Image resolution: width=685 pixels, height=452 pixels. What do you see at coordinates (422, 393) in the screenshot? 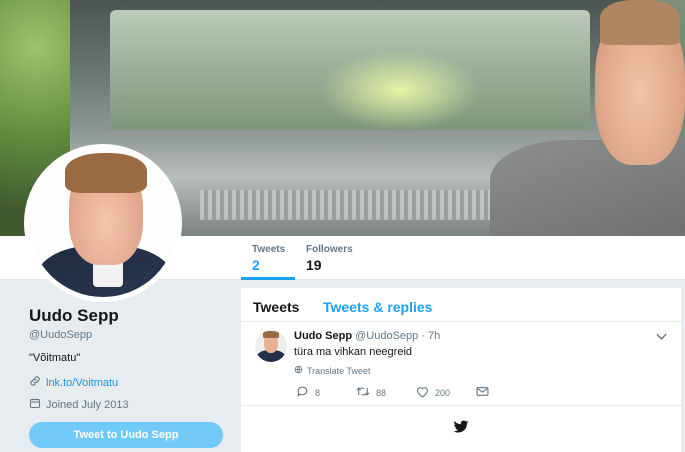
I see `heart-icon` at bounding box center [422, 393].